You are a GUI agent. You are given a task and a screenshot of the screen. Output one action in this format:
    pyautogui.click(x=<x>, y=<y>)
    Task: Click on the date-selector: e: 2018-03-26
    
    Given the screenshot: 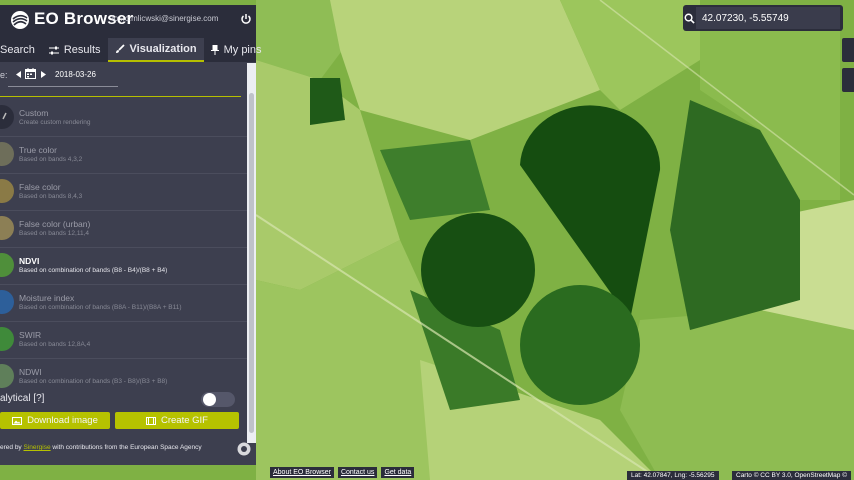 What is the action you would take?
    pyautogui.click(x=122, y=76)
    